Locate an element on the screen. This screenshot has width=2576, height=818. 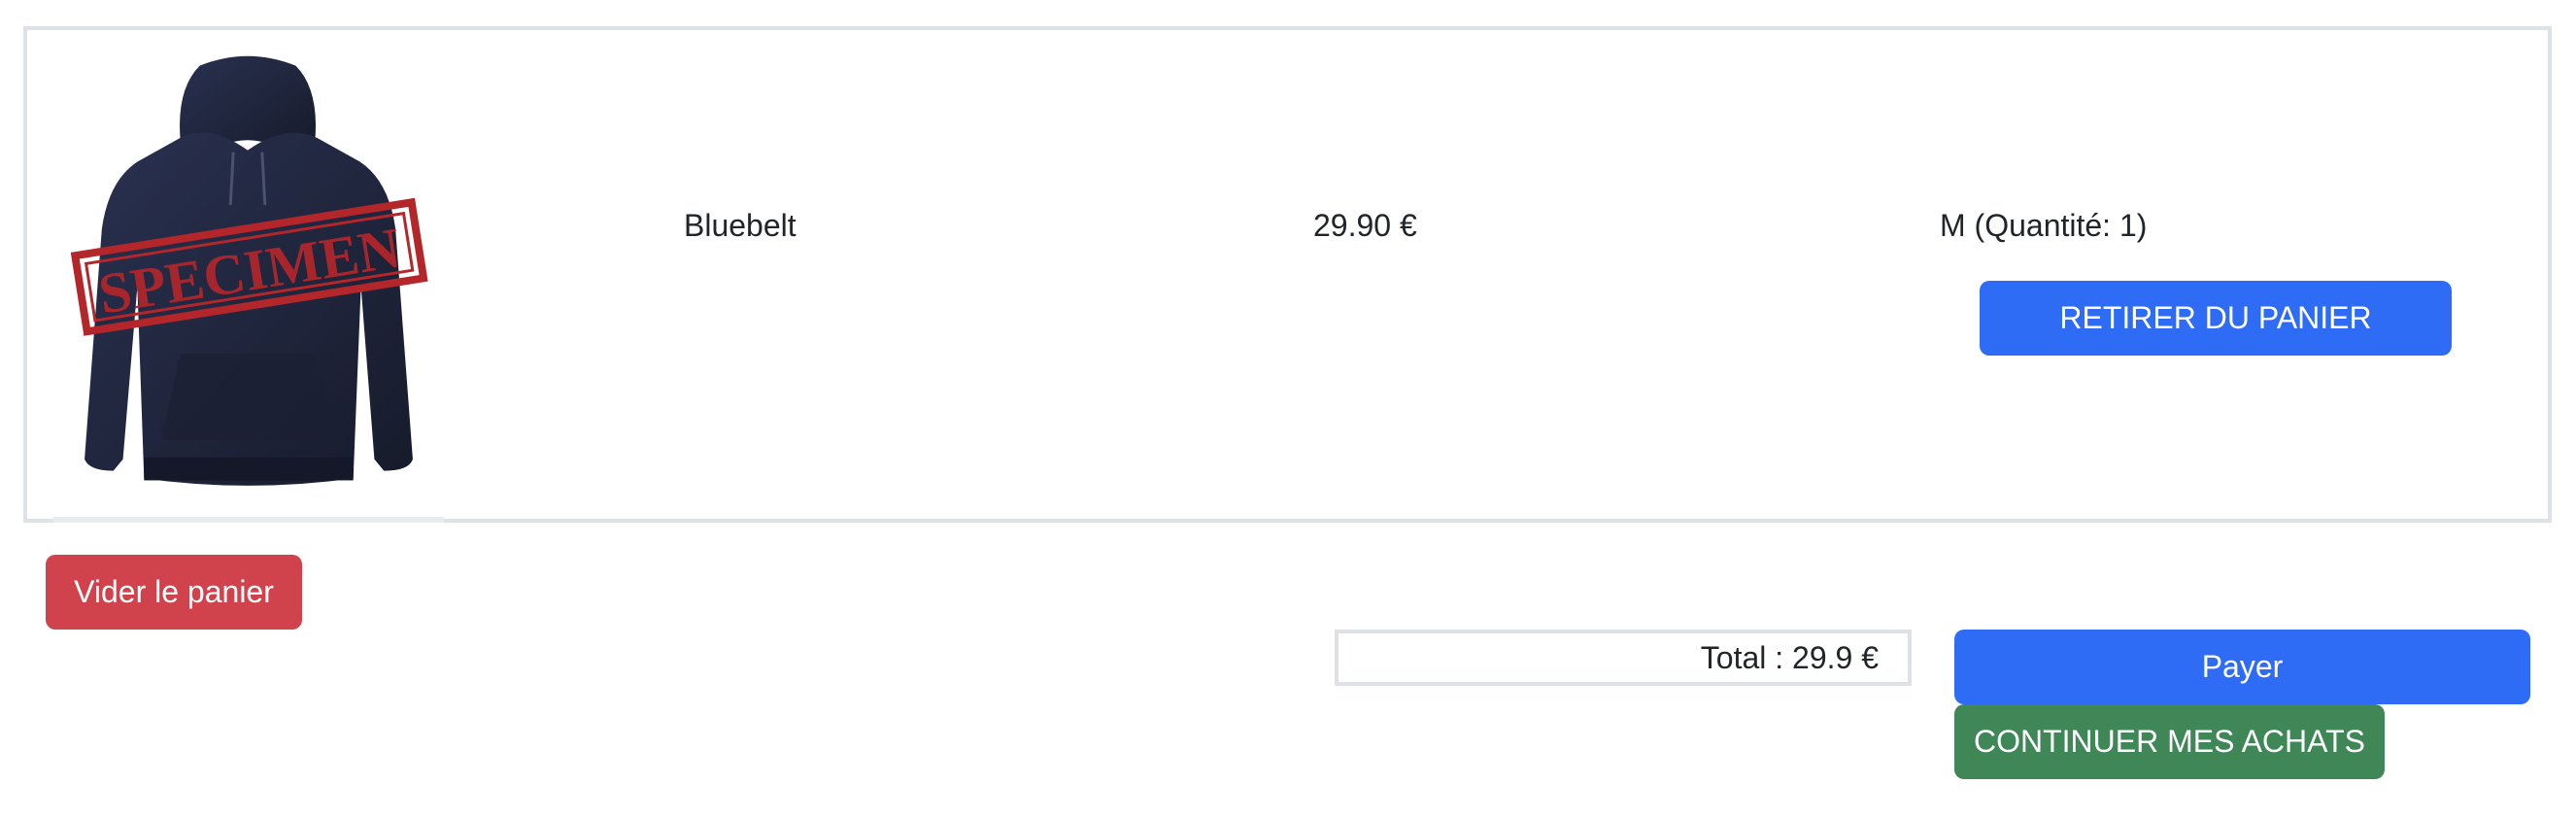
product-size-quantity: M (Quantité: 1) is located at coordinates (2044, 225).